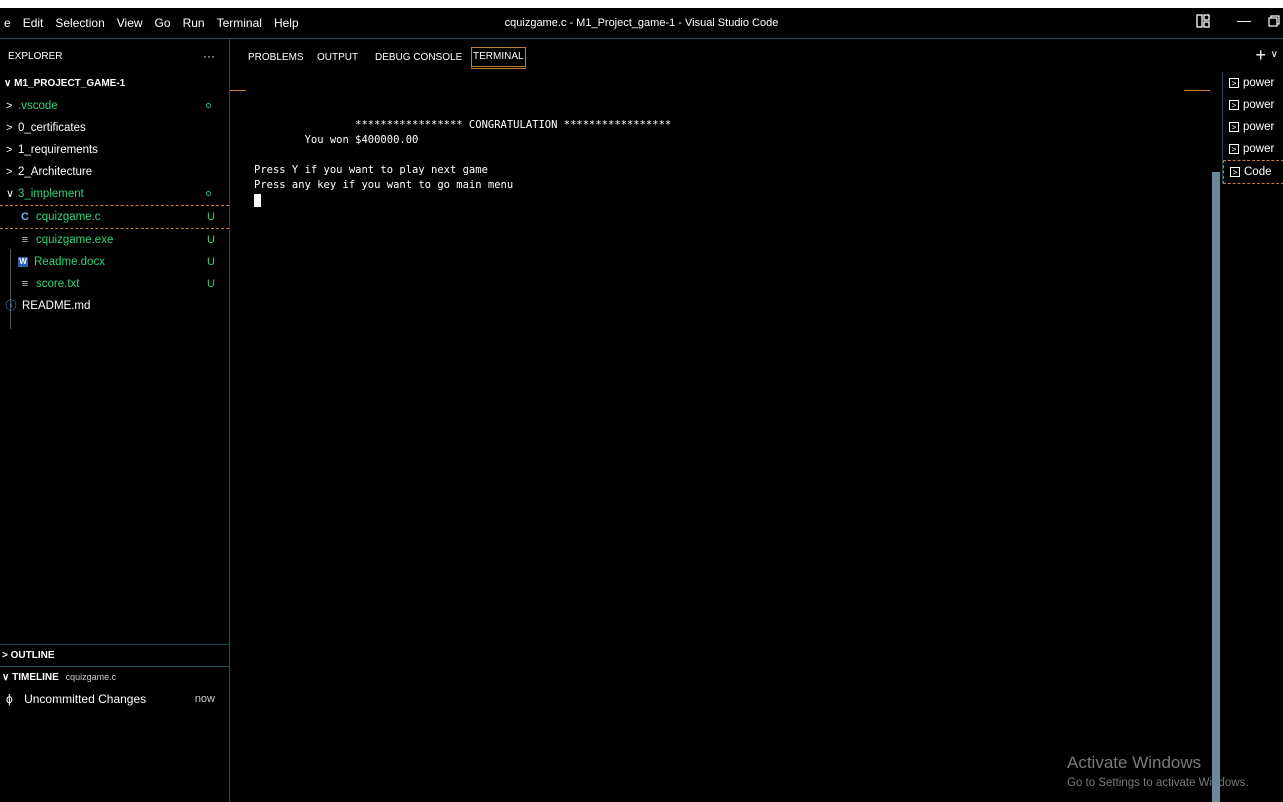  What do you see at coordinates (114, 217) in the screenshot?
I see `file-cquizgame-c: C cquizgame.c U` at bounding box center [114, 217].